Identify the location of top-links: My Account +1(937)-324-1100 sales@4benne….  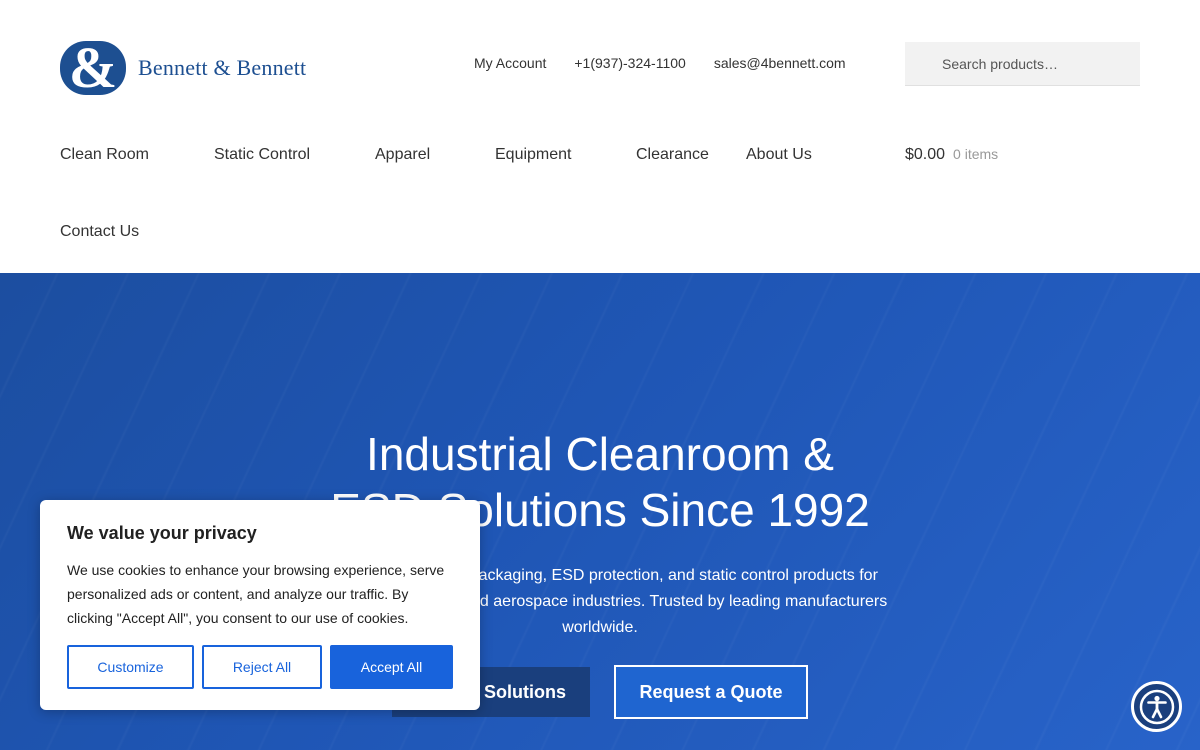
(674, 63).